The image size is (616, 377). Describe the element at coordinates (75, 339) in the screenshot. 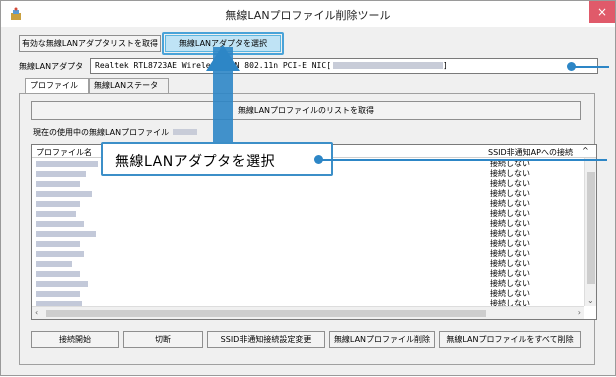

I see `connect-button: 接続開始` at that location.